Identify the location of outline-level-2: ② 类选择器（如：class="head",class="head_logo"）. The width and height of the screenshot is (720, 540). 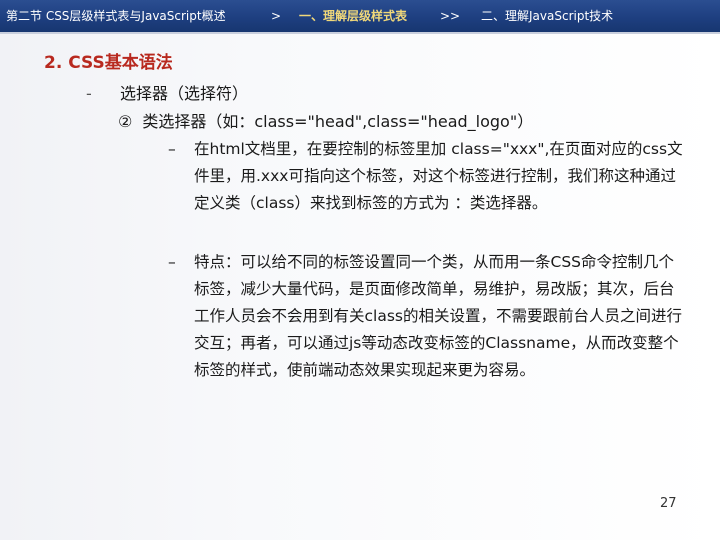
(325, 120).